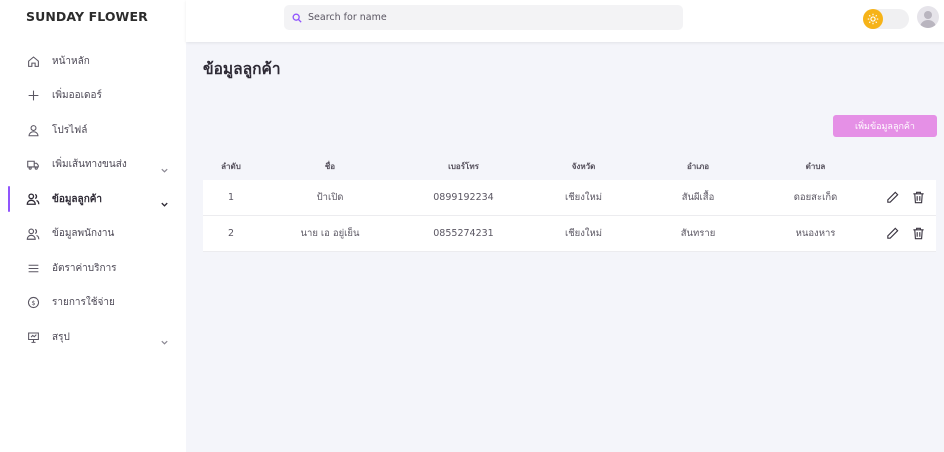 The width and height of the screenshot is (944, 452). What do you see at coordinates (33, 268) in the screenshot?
I see `list-icon` at bounding box center [33, 268].